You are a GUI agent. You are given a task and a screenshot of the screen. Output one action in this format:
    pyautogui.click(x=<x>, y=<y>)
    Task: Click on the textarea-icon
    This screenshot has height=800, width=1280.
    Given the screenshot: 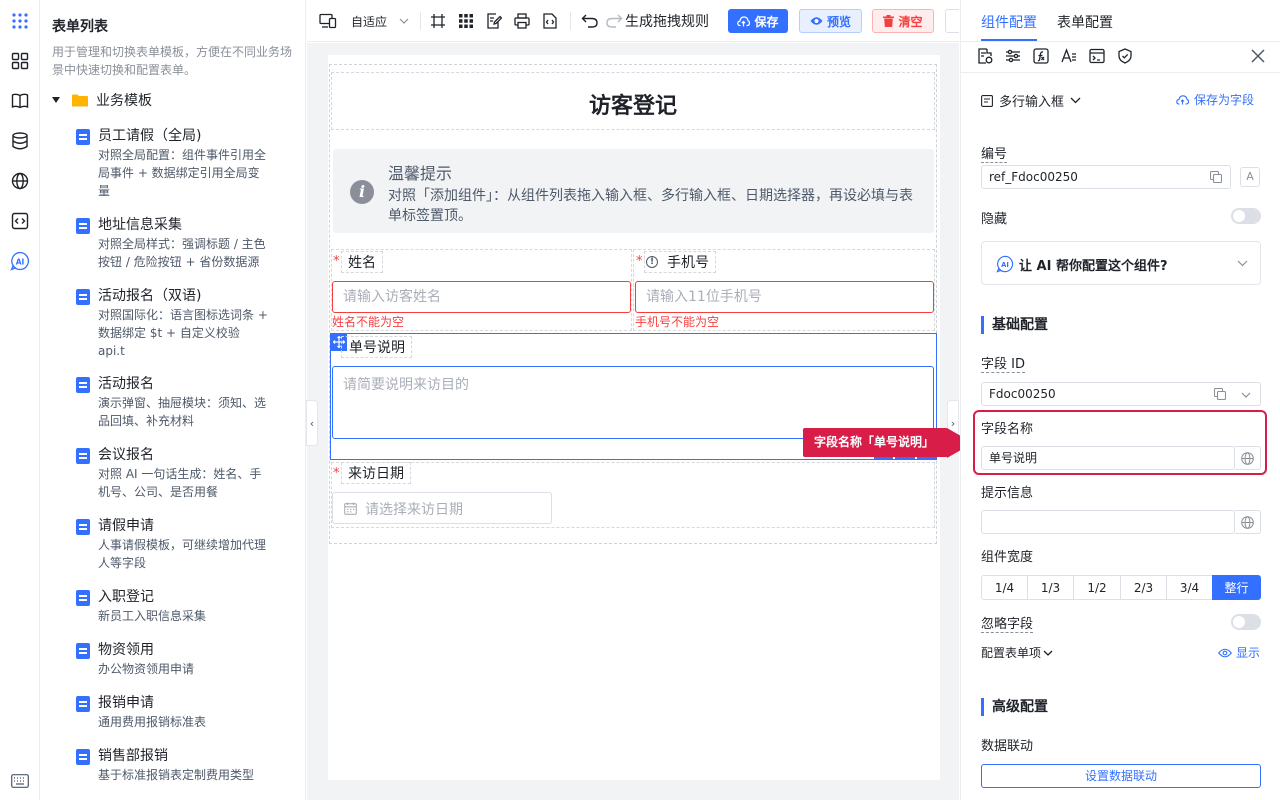 What is the action you would take?
    pyautogui.click(x=987, y=100)
    